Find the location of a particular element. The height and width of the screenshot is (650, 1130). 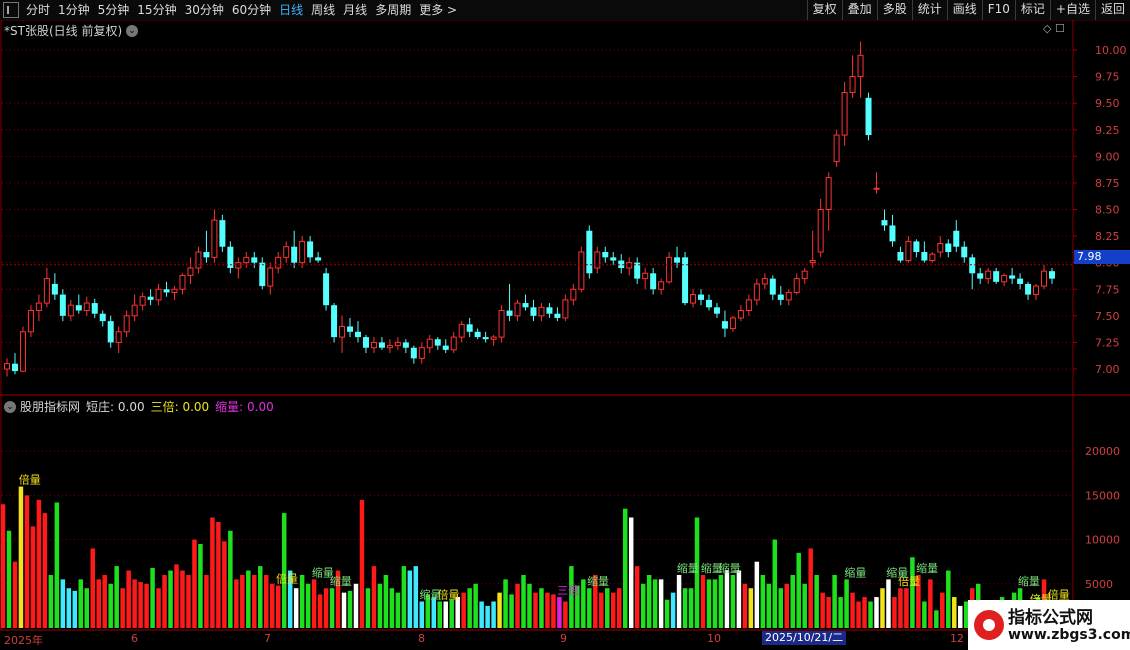

period-tab-9: 多周期 is located at coordinates (394, 10).